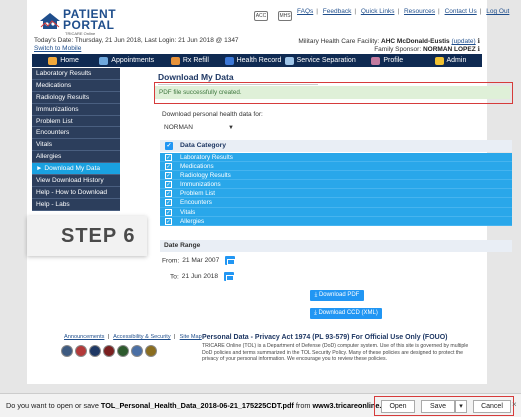 The width and height of the screenshot is (521, 417). I want to click on top-icons: ACC MHS, so click(278, 13).